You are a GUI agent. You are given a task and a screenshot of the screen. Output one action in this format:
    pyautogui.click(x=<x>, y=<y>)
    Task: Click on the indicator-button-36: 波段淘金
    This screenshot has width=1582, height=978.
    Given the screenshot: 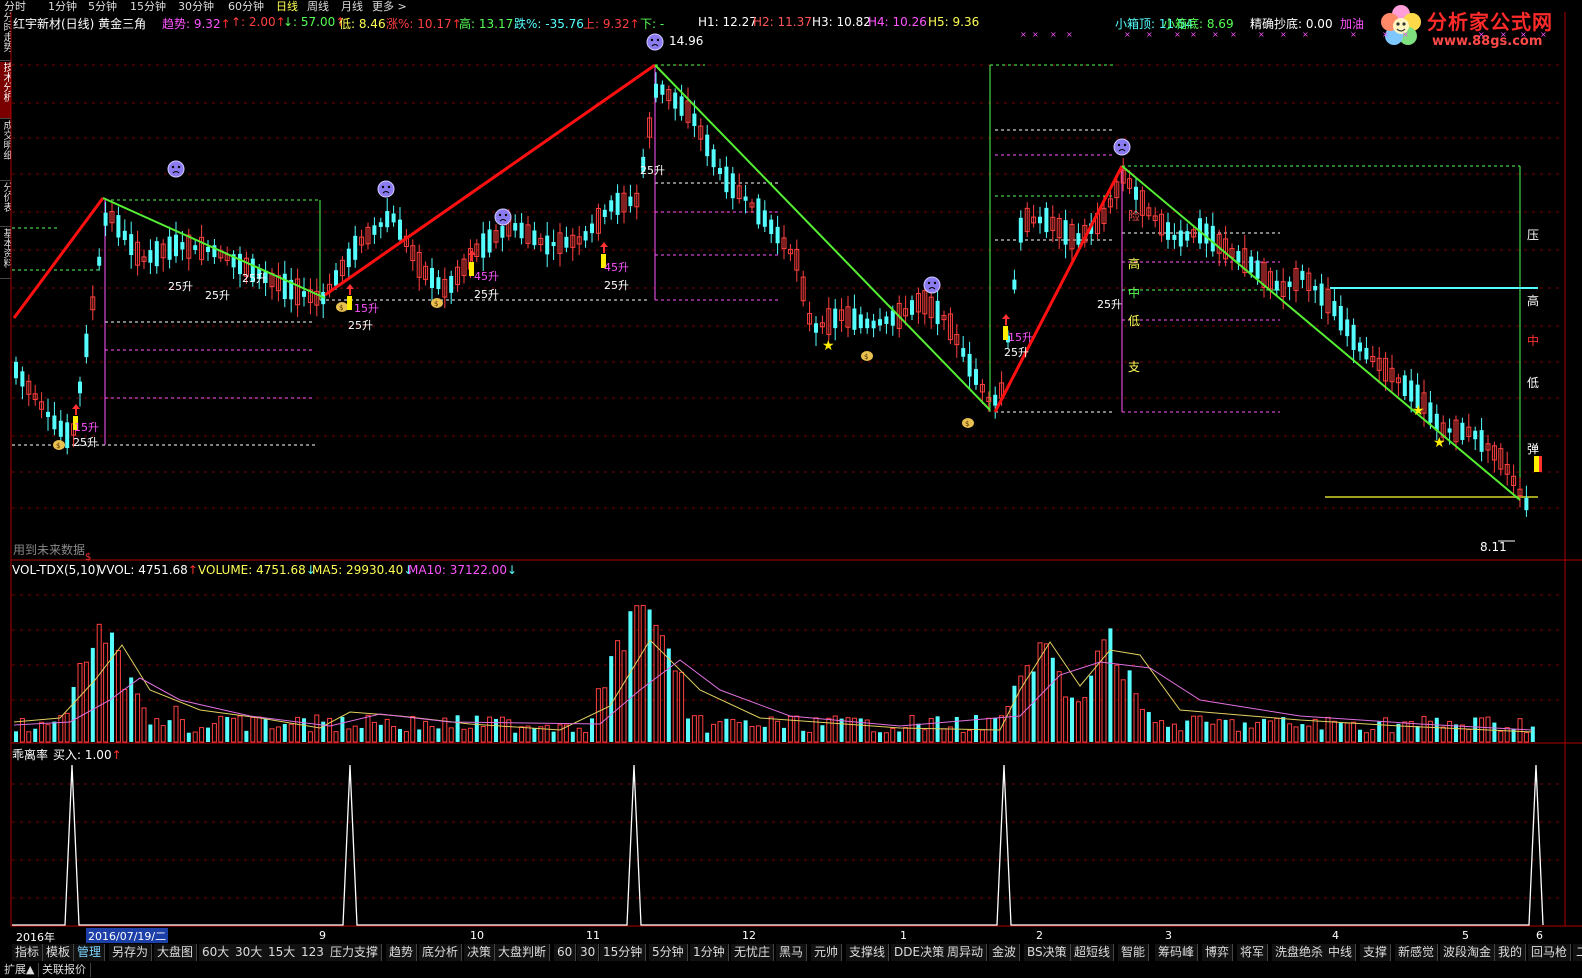 What is the action you would take?
    pyautogui.click(x=1468, y=952)
    